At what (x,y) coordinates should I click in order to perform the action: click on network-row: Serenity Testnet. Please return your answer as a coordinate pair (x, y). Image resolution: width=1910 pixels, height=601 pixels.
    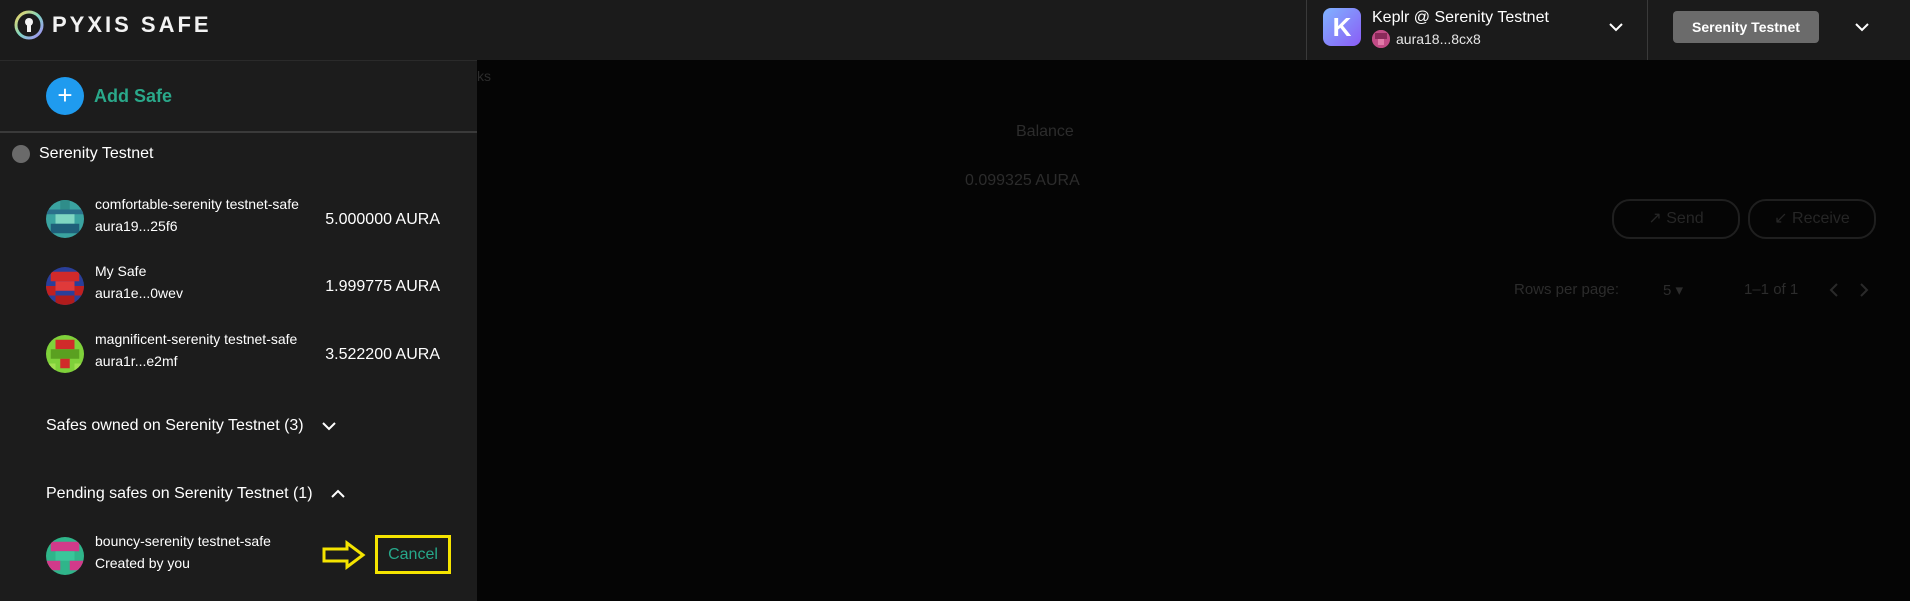
    Looking at the image, I should click on (82, 154).